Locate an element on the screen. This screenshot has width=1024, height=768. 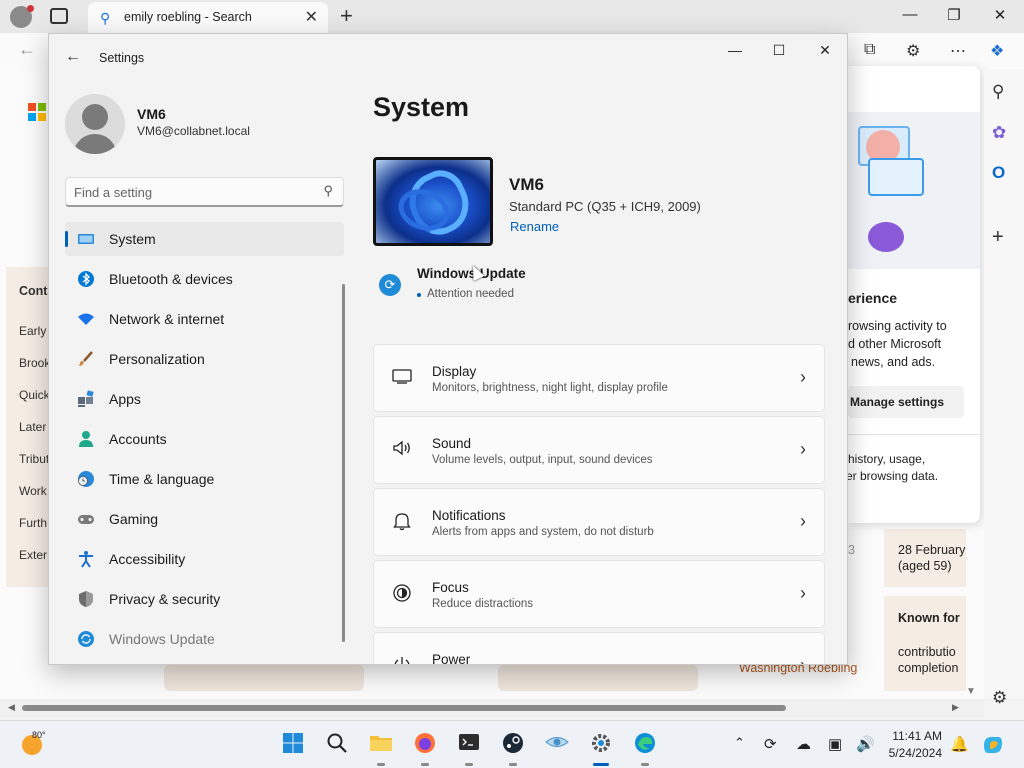
new-tab-button: + is located at coordinates (346, 16).